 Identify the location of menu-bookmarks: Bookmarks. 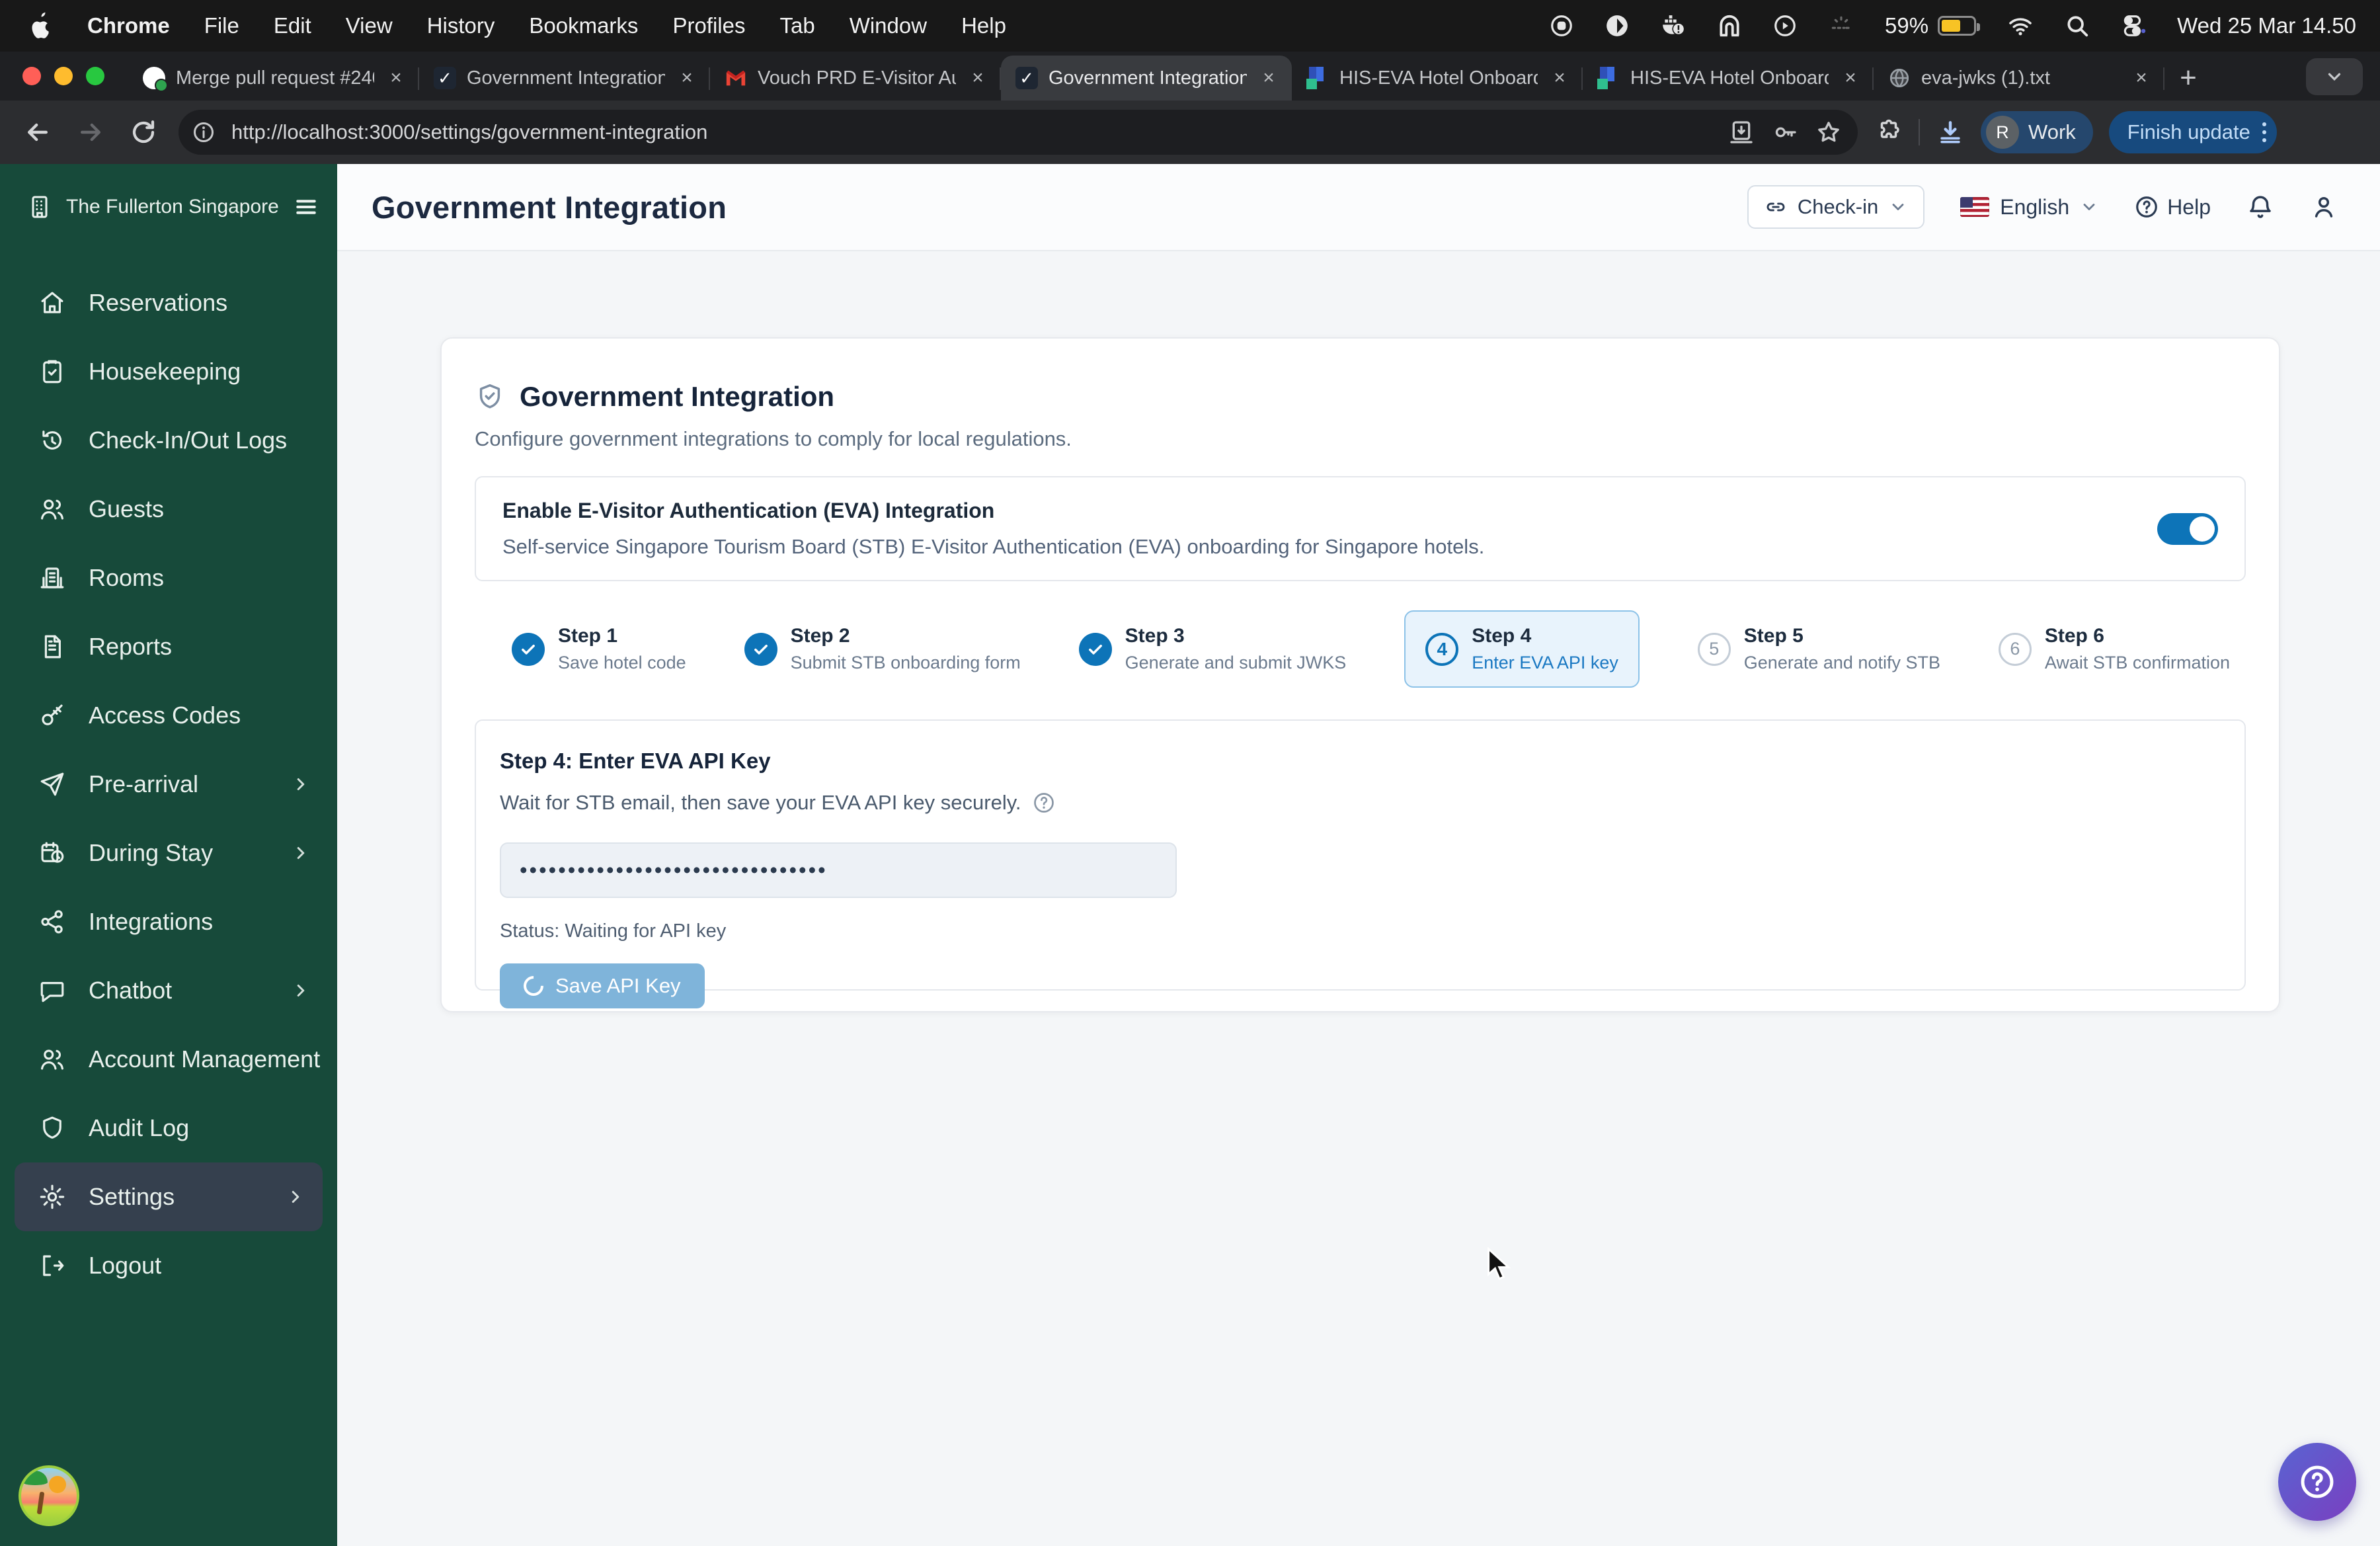
(583, 25).